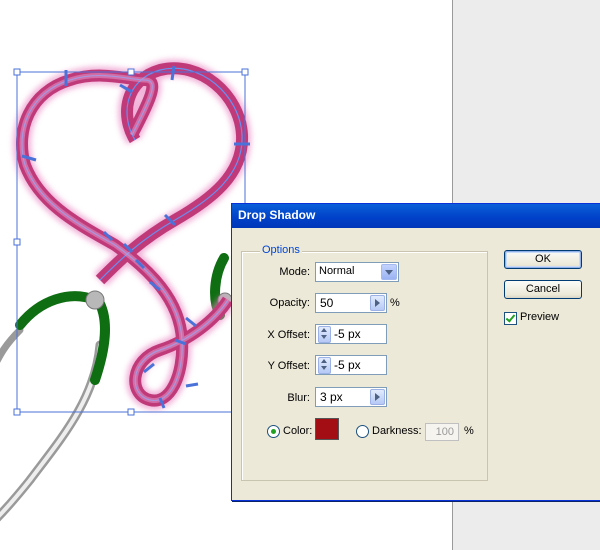 Image resolution: width=600 pixels, height=550 pixels. Describe the element at coordinates (324, 365) in the screenshot. I see `y-offset-stepper-icon` at that location.